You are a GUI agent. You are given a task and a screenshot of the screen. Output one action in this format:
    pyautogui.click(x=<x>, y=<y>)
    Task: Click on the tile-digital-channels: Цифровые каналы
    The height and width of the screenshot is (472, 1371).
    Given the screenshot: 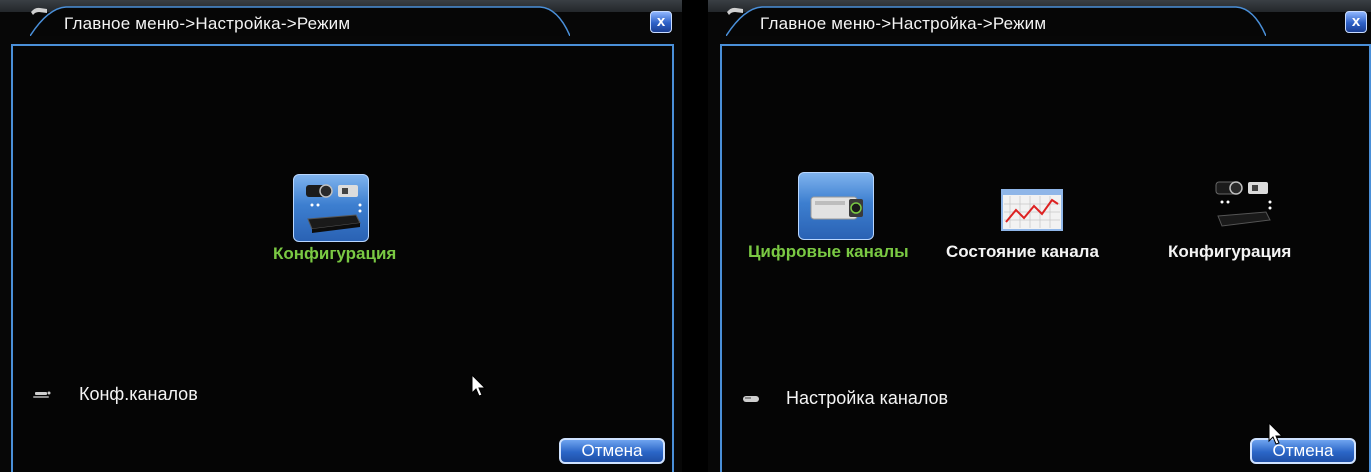 What is the action you would take?
    pyautogui.click(x=833, y=220)
    